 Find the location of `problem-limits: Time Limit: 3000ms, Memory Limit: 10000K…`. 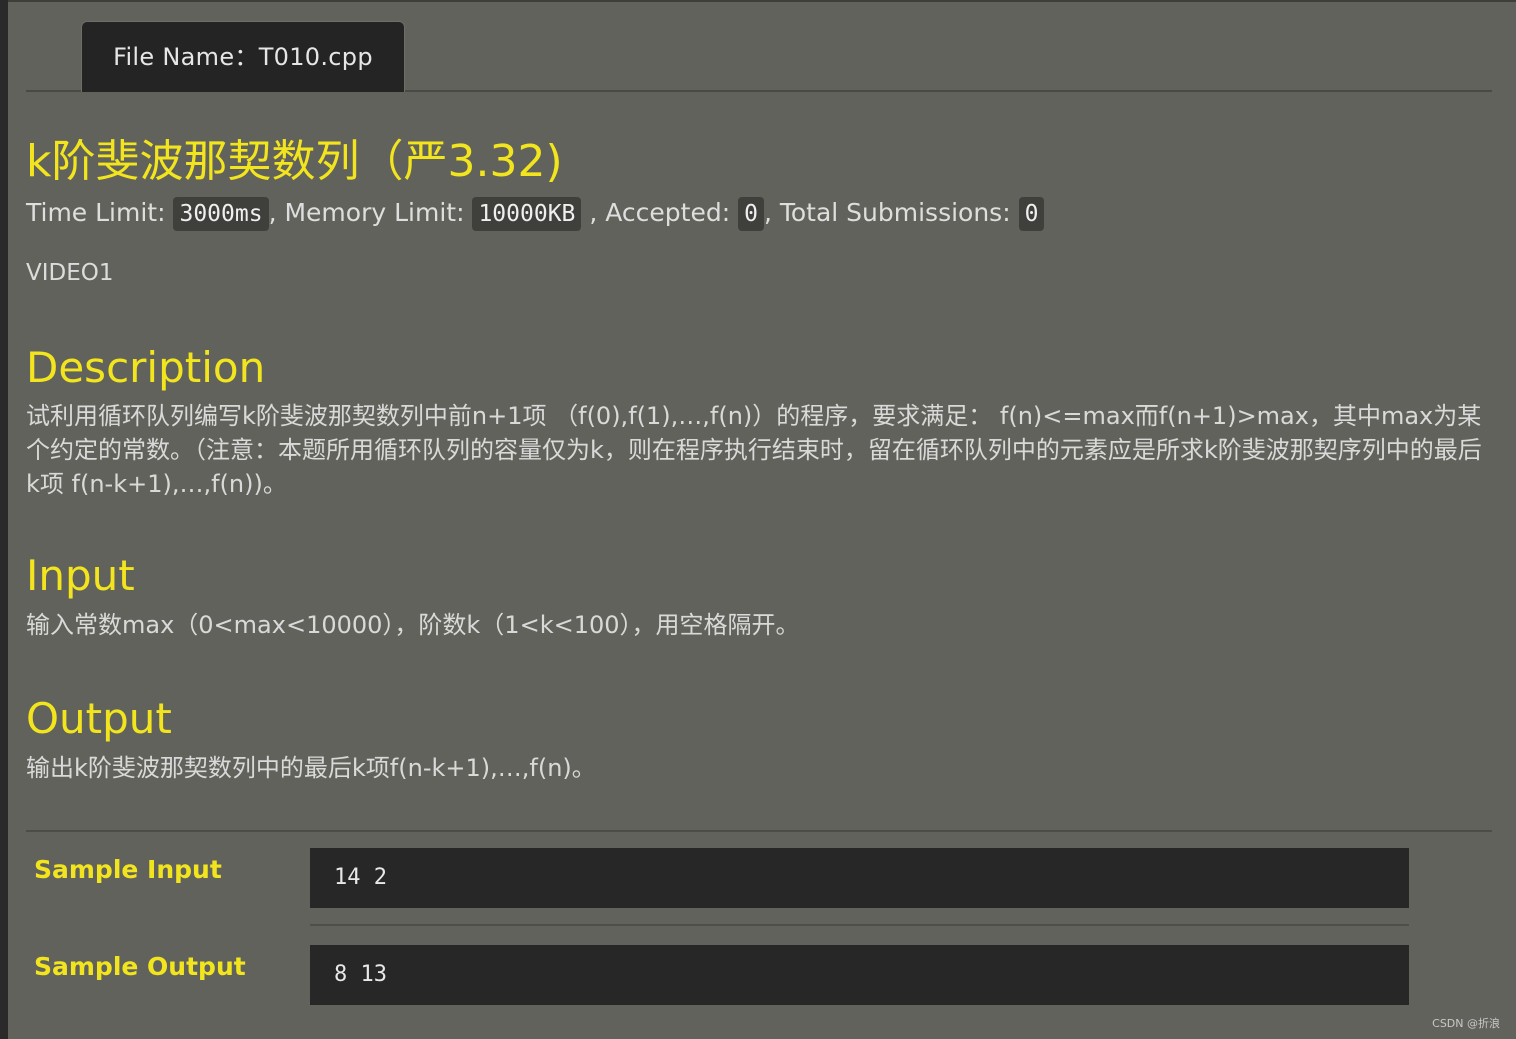

problem-limits: Time Limit: 3000ms, Memory Limit: 10000K… is located at coordinates (535, 213).